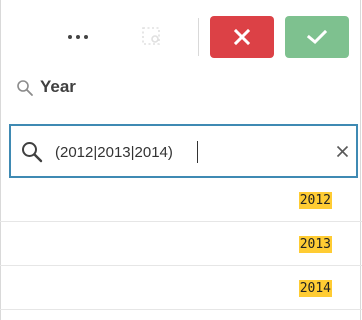 Image resolution: width=362 pixels, height=320 pixels. I want to click on checkmark-icon, so click(317, 37).